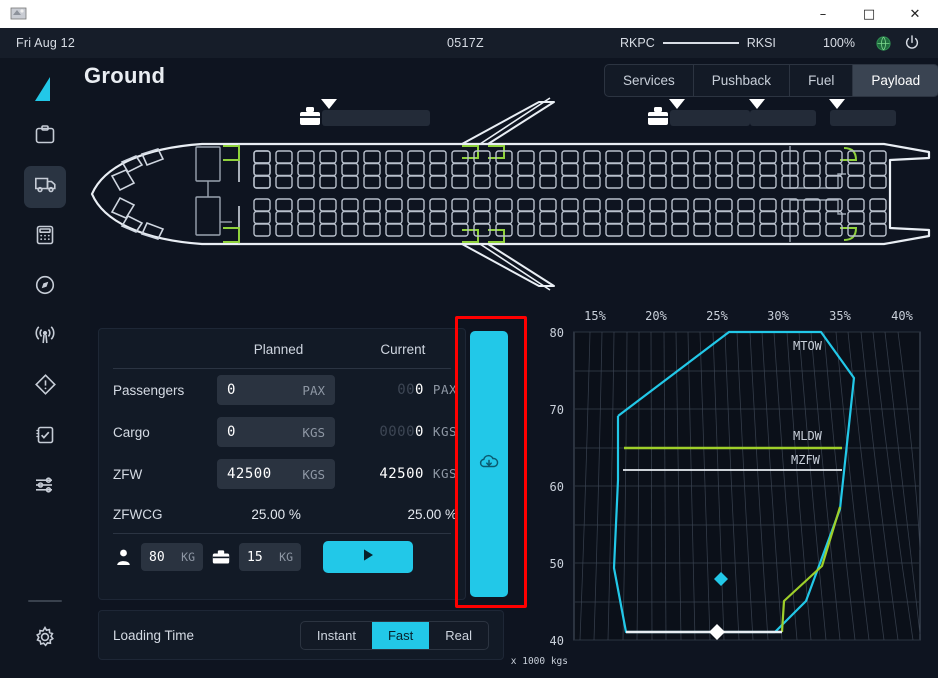  I want to click on cargo-bay-2-briefcase, so click(658, 116).